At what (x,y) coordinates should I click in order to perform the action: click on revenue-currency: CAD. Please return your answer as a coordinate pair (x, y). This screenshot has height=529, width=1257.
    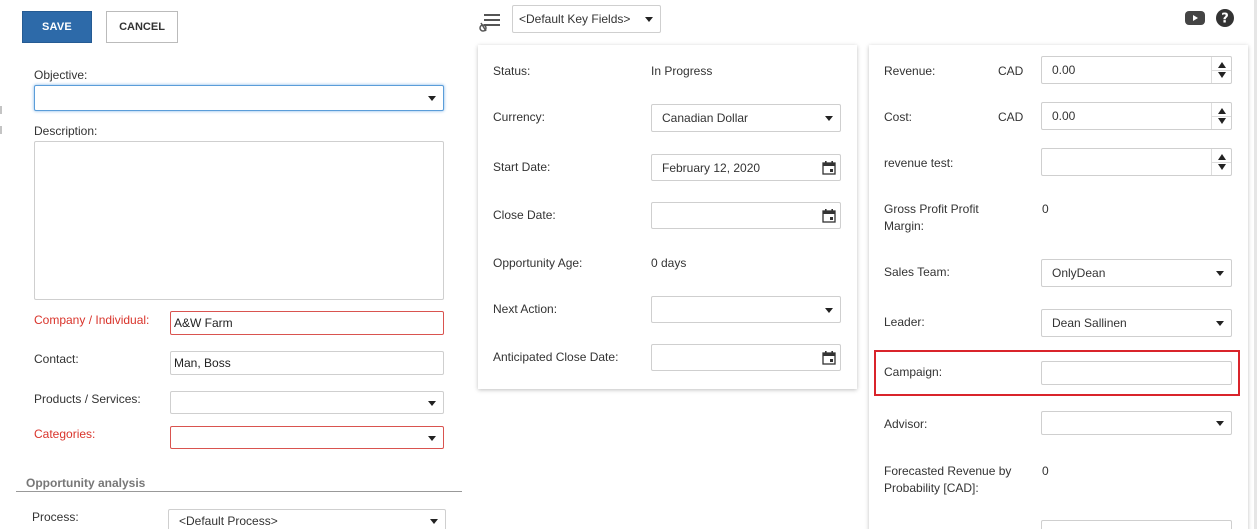
    Looking at the image, I should click on (1011, 71).